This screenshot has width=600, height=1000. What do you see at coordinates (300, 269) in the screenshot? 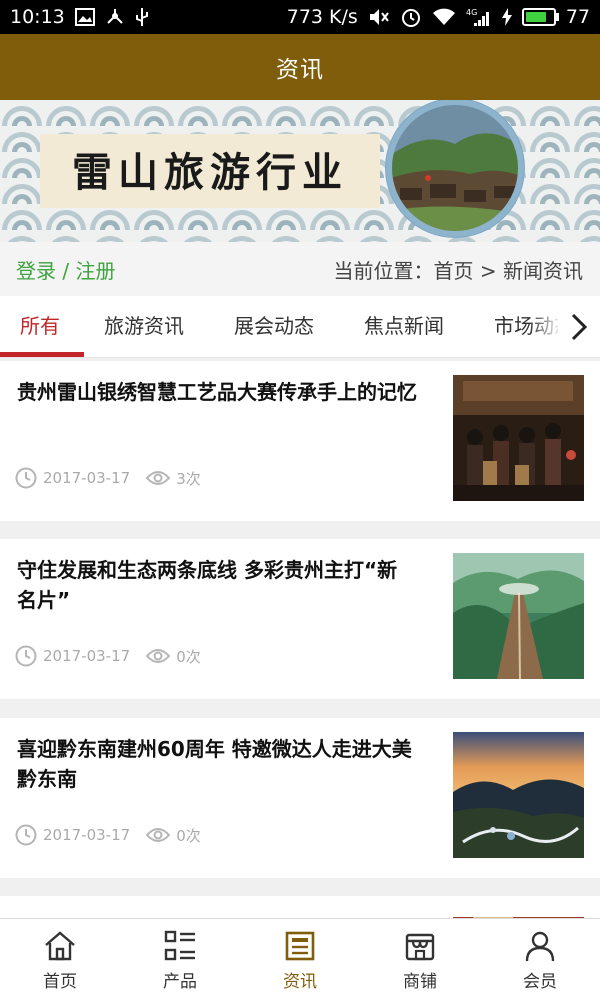
I see `user-bar: 登录 / 注册 当前位置：首页 > 新闻资讯` at bounding box center [300, 269].